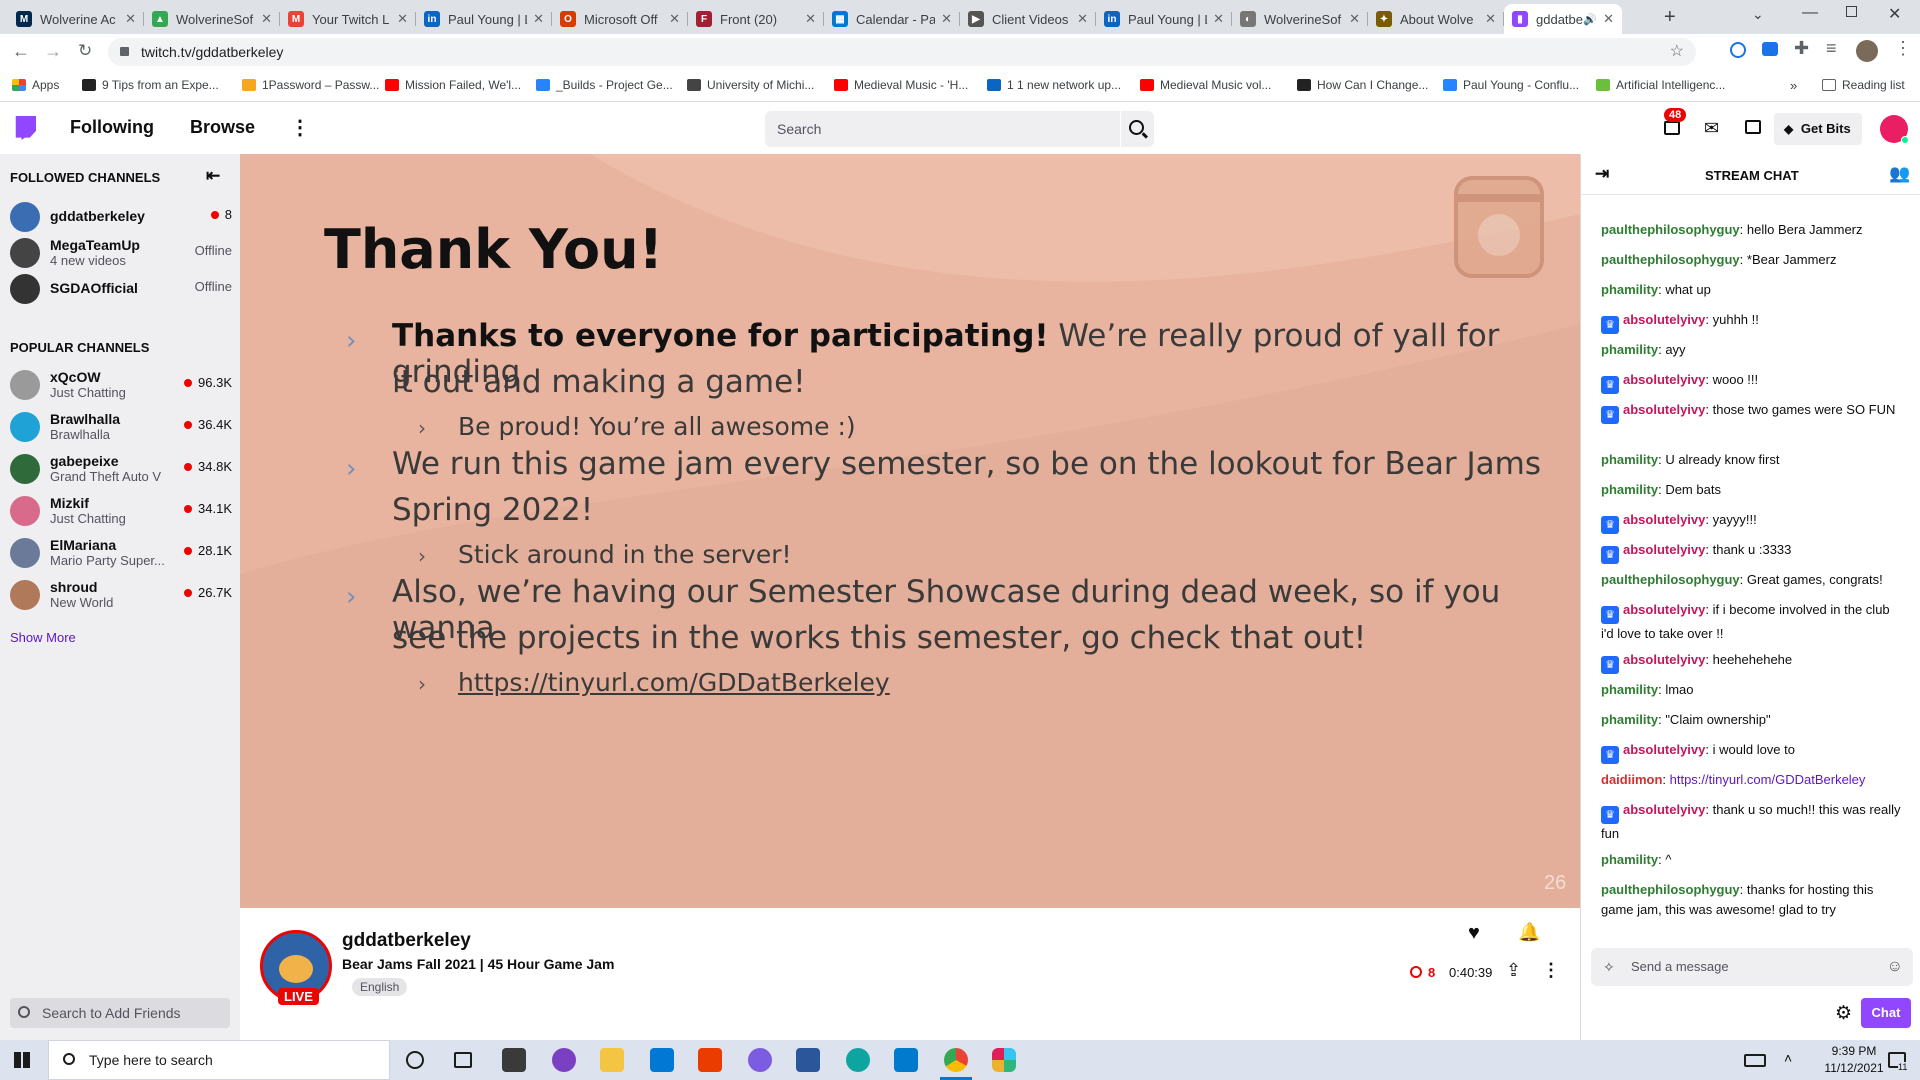  I want to click on reload-icon: ↻, so click(85, 51).